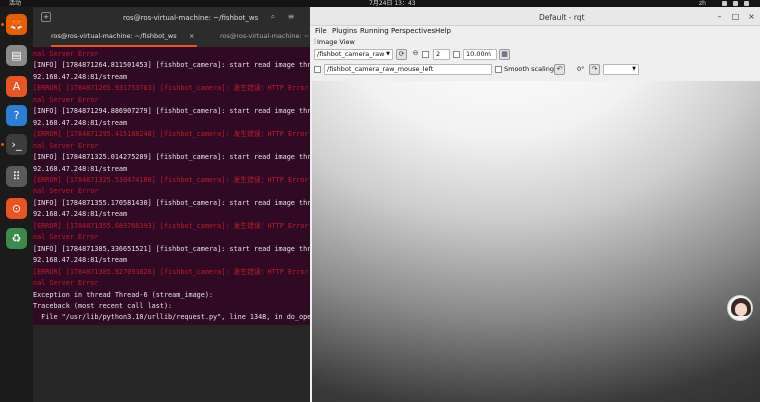 Image resolution: width=760 pixels, height=402 pixels. I want to click on color-scheme-select: ▼, so click(621, 69).